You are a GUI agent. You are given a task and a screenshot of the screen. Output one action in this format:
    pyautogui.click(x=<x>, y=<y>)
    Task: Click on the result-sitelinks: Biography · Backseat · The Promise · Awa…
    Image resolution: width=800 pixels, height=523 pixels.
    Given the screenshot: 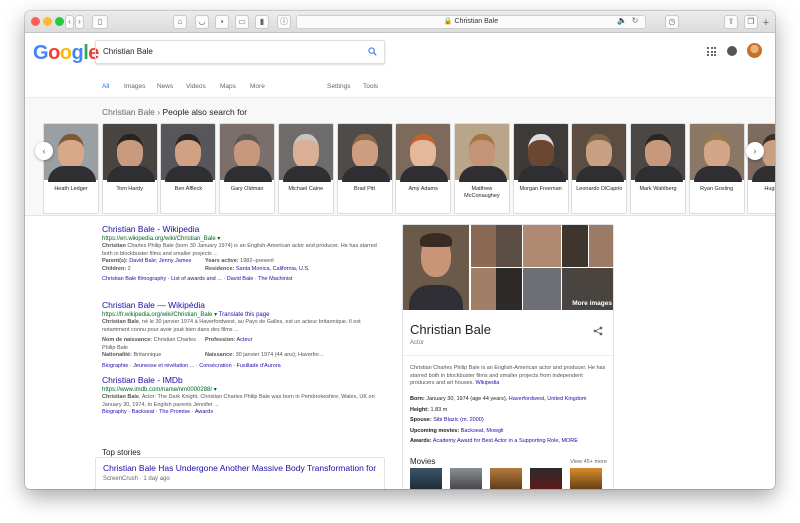 What is the action you would take?
    pyautogui.click(x=244, y=413)
    